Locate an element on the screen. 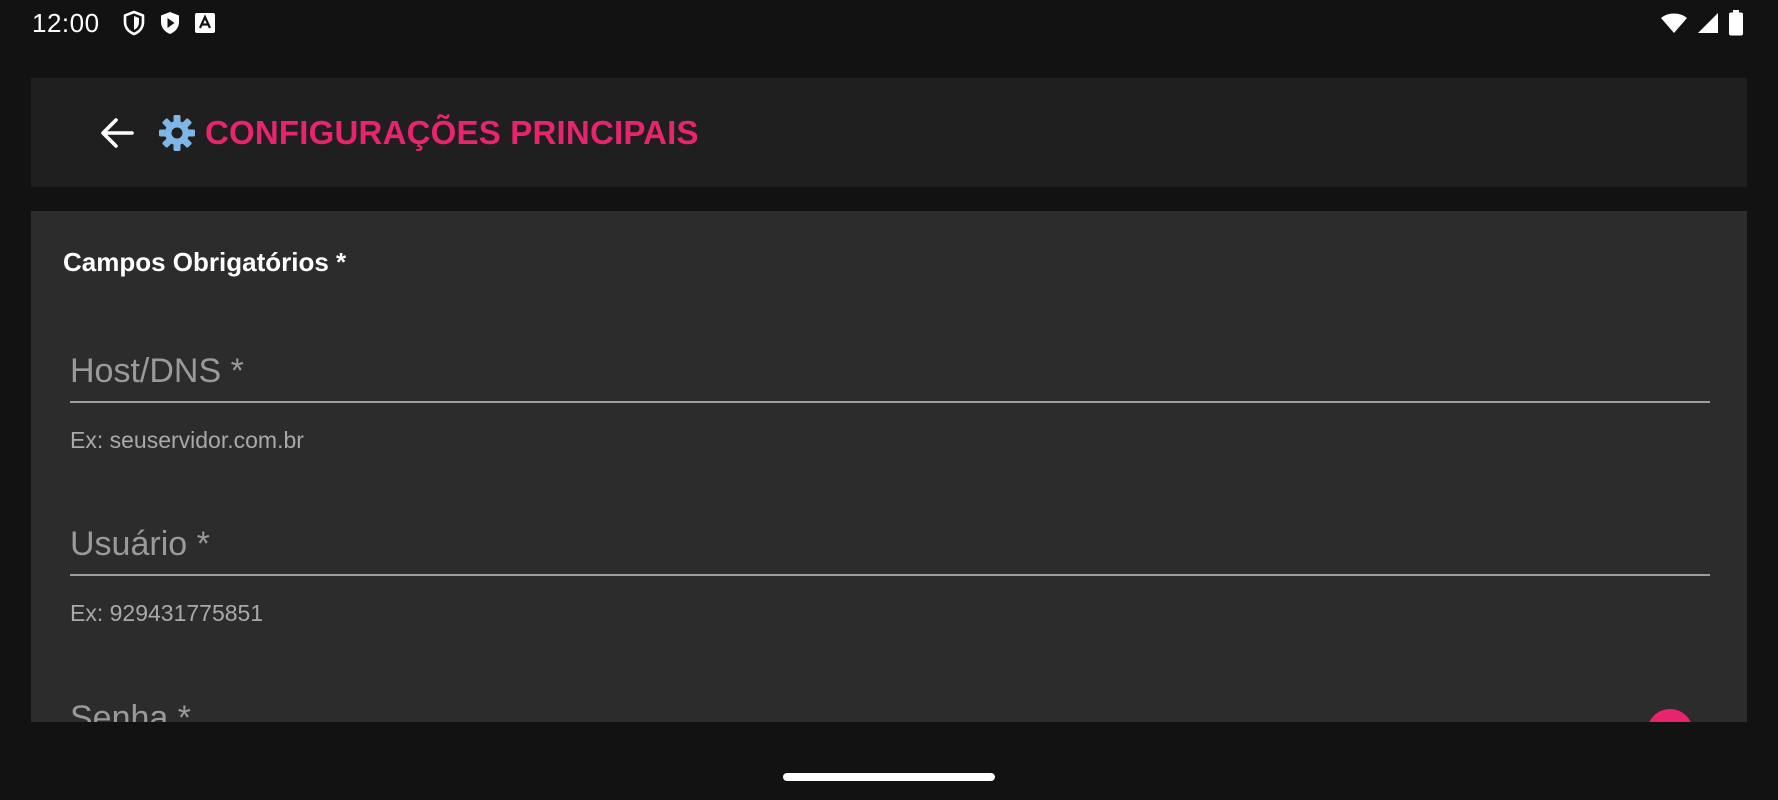  host-input is located at coordinates (890, 375).